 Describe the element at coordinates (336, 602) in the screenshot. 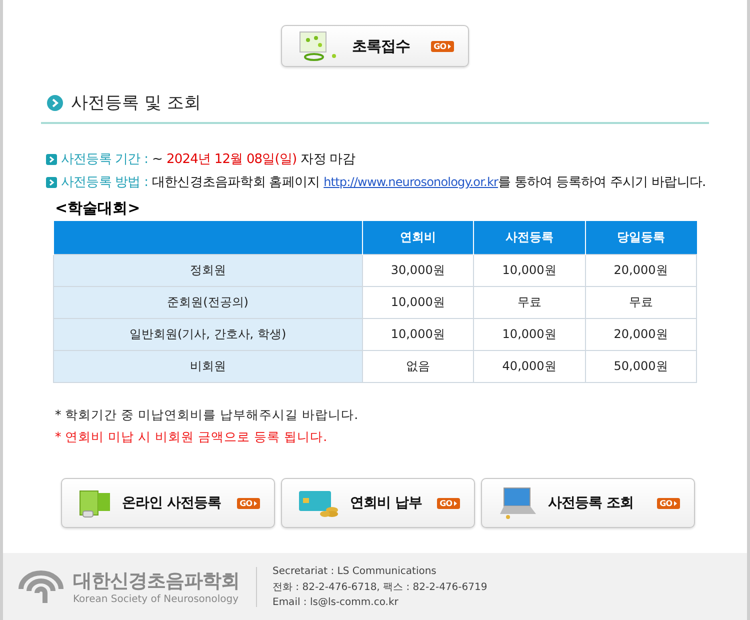

I see `contact-text: Email : ls@ls-comm.co.kr` at that location.